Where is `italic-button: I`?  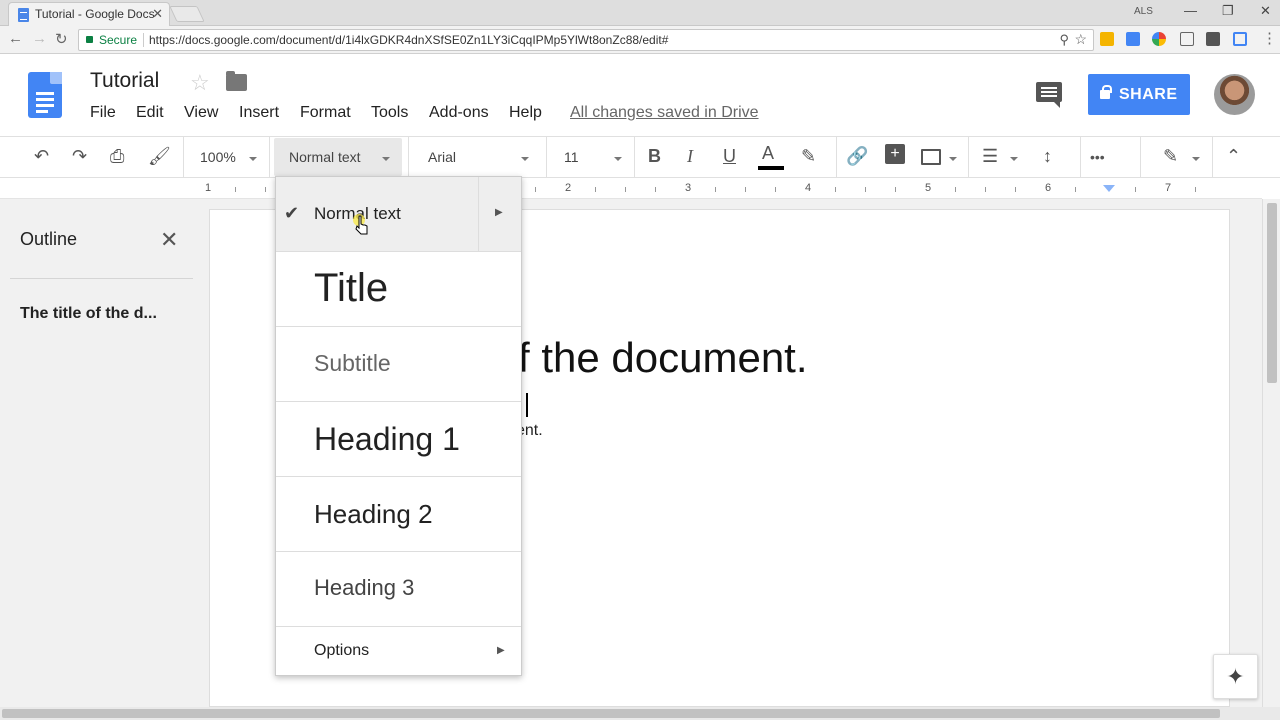 italic-button: I is located at coordinates (690, 156).